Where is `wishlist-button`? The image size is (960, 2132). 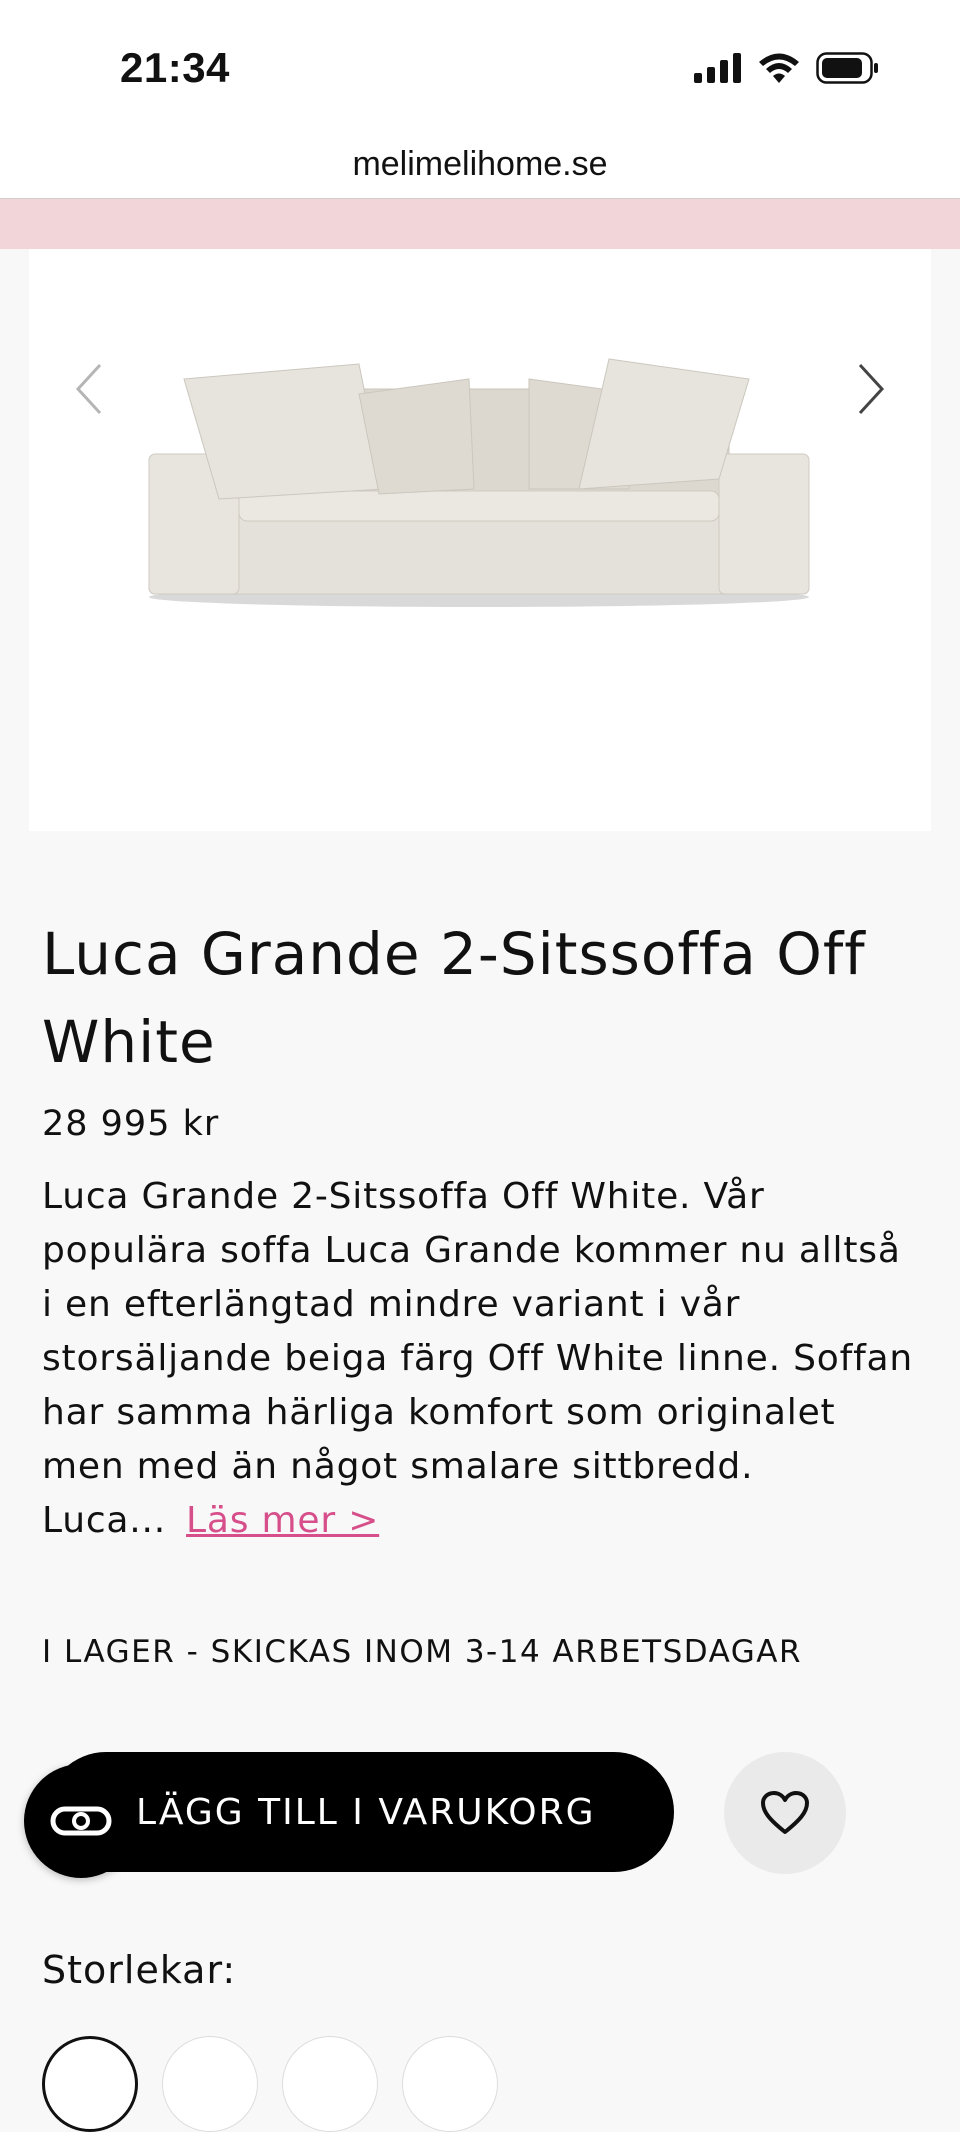
wishlist-button is located at coordinates (785, 1813).